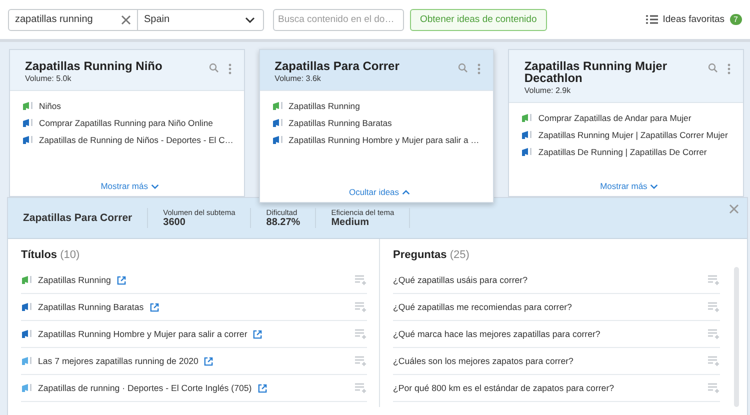 This screenshot has width=750, height=415. Describe the element at coordinates (615, 118) in the screenshot. I see `idea-text: Comprar Zapatillas de Andar para Mujer` at that location.